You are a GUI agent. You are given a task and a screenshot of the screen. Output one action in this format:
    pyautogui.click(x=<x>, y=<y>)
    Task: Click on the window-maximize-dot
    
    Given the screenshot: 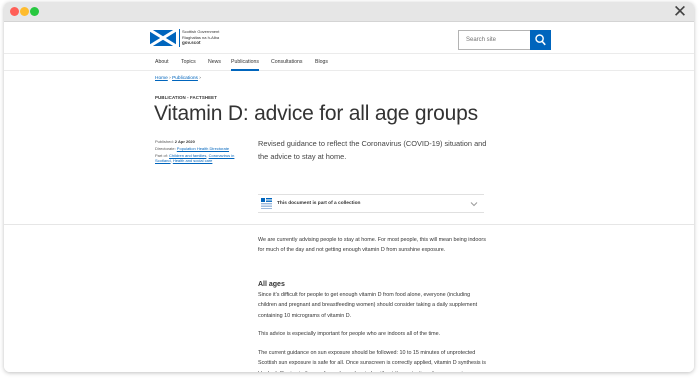 What is the action you would take?
    pyautogui.click(x=34, y=11)
    